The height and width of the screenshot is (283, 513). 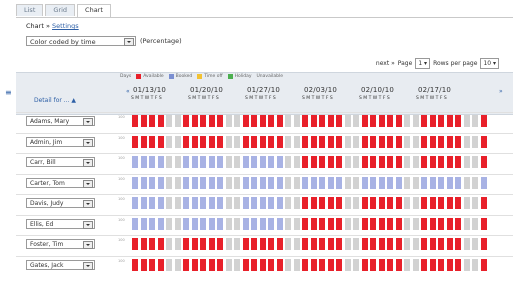 What do you see at coordinates (60, 203) in the screenshot?
I see `person-select: Davis, Judy` at bounding box center [60, 203].